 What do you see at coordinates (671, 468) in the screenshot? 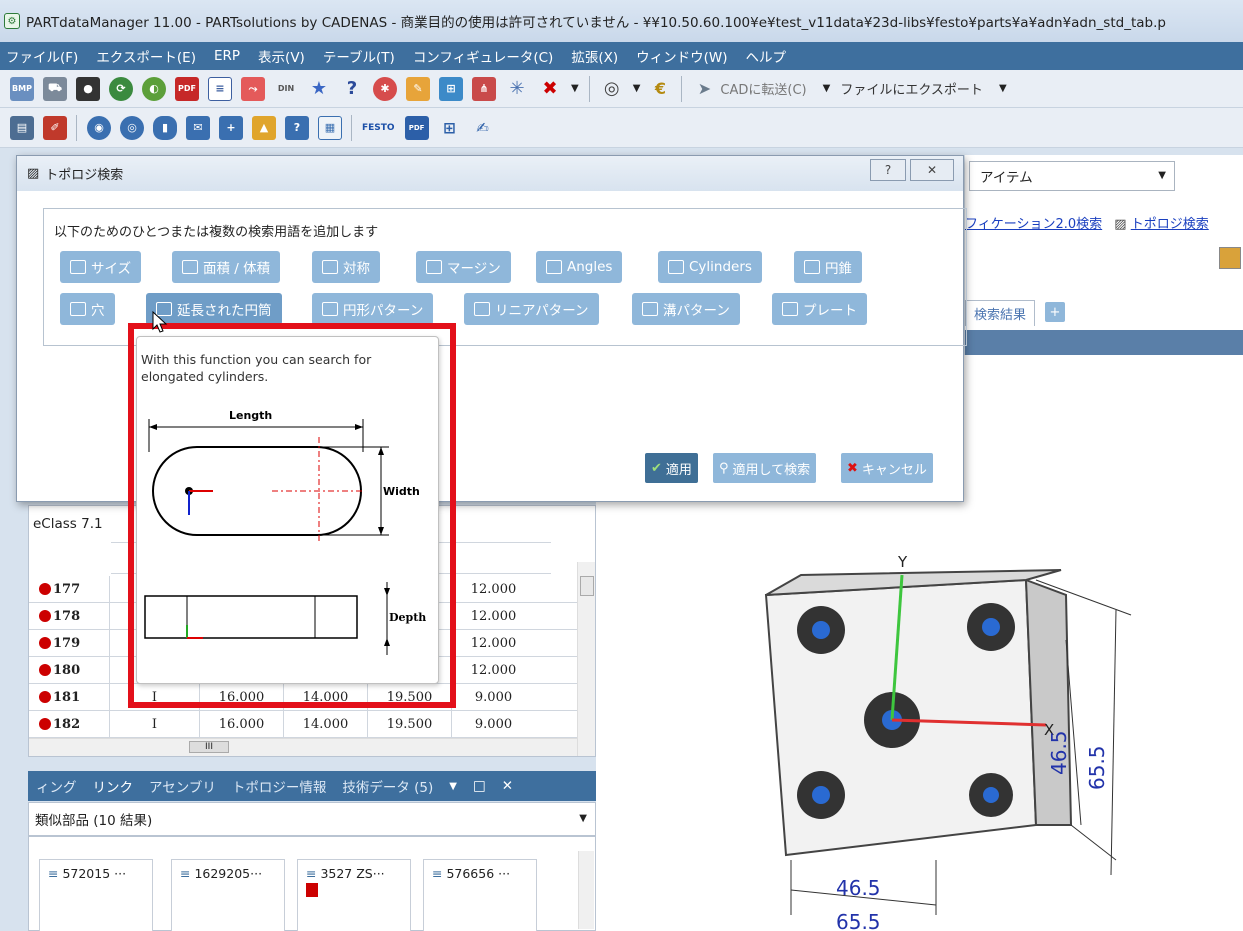
I see `apply-button: ✔ 適用` at bounding box center [671, 468].